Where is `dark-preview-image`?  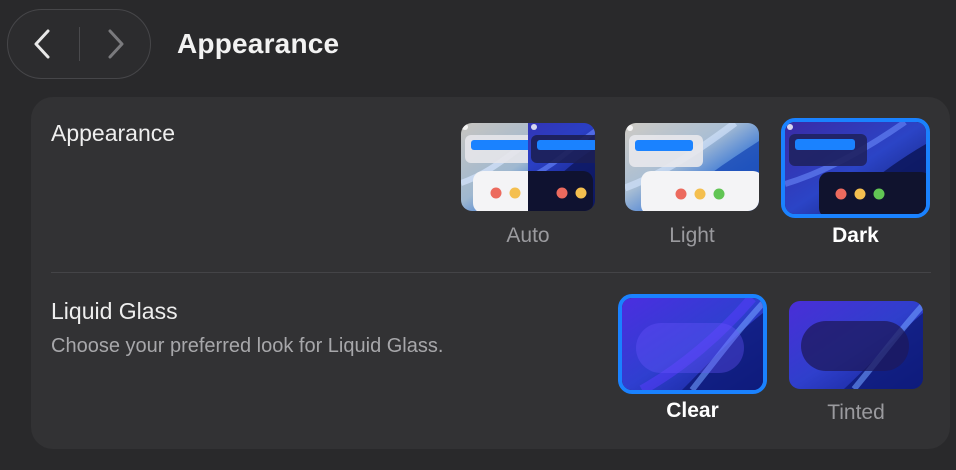 dark-preview-image is located at coordinates (855, 168).